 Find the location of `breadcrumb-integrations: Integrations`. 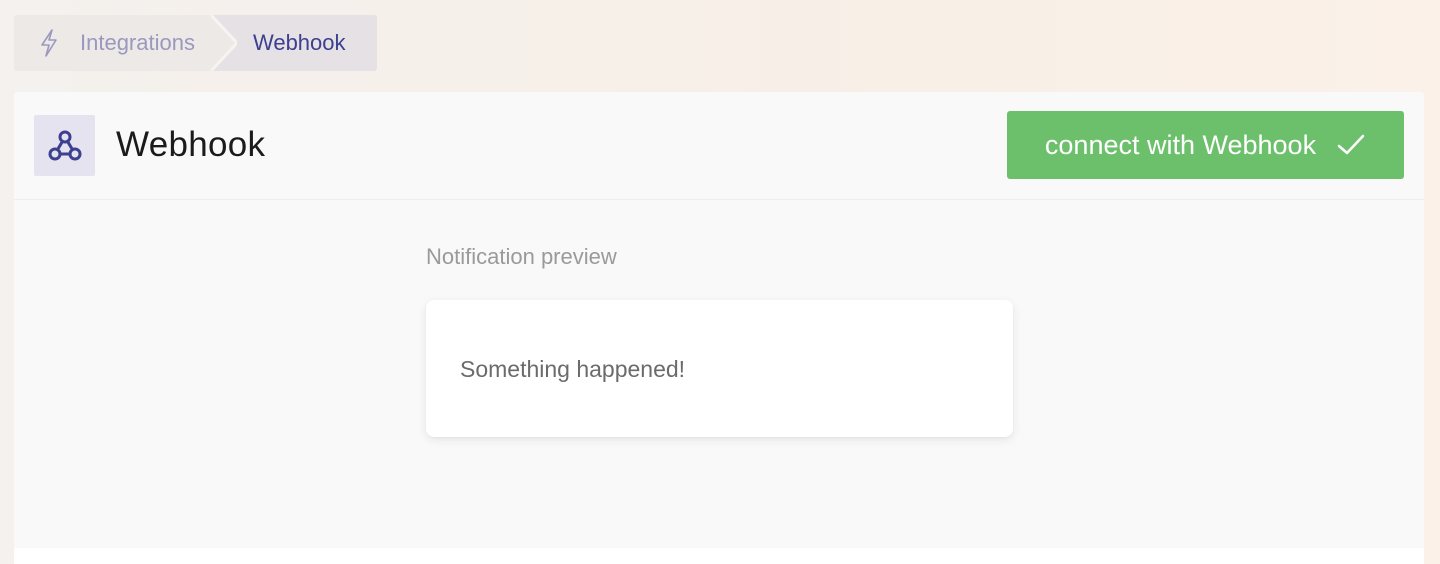

breadcrumb-integrations: Integrations is located at coordinates (112, 43).